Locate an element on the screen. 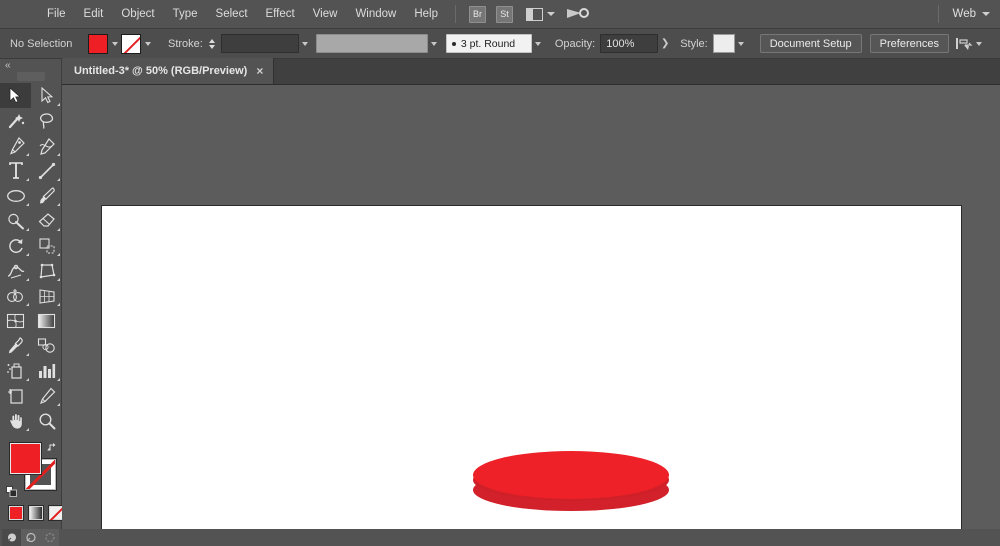  menu-item-select: Select is located at coordinates (232, 14).